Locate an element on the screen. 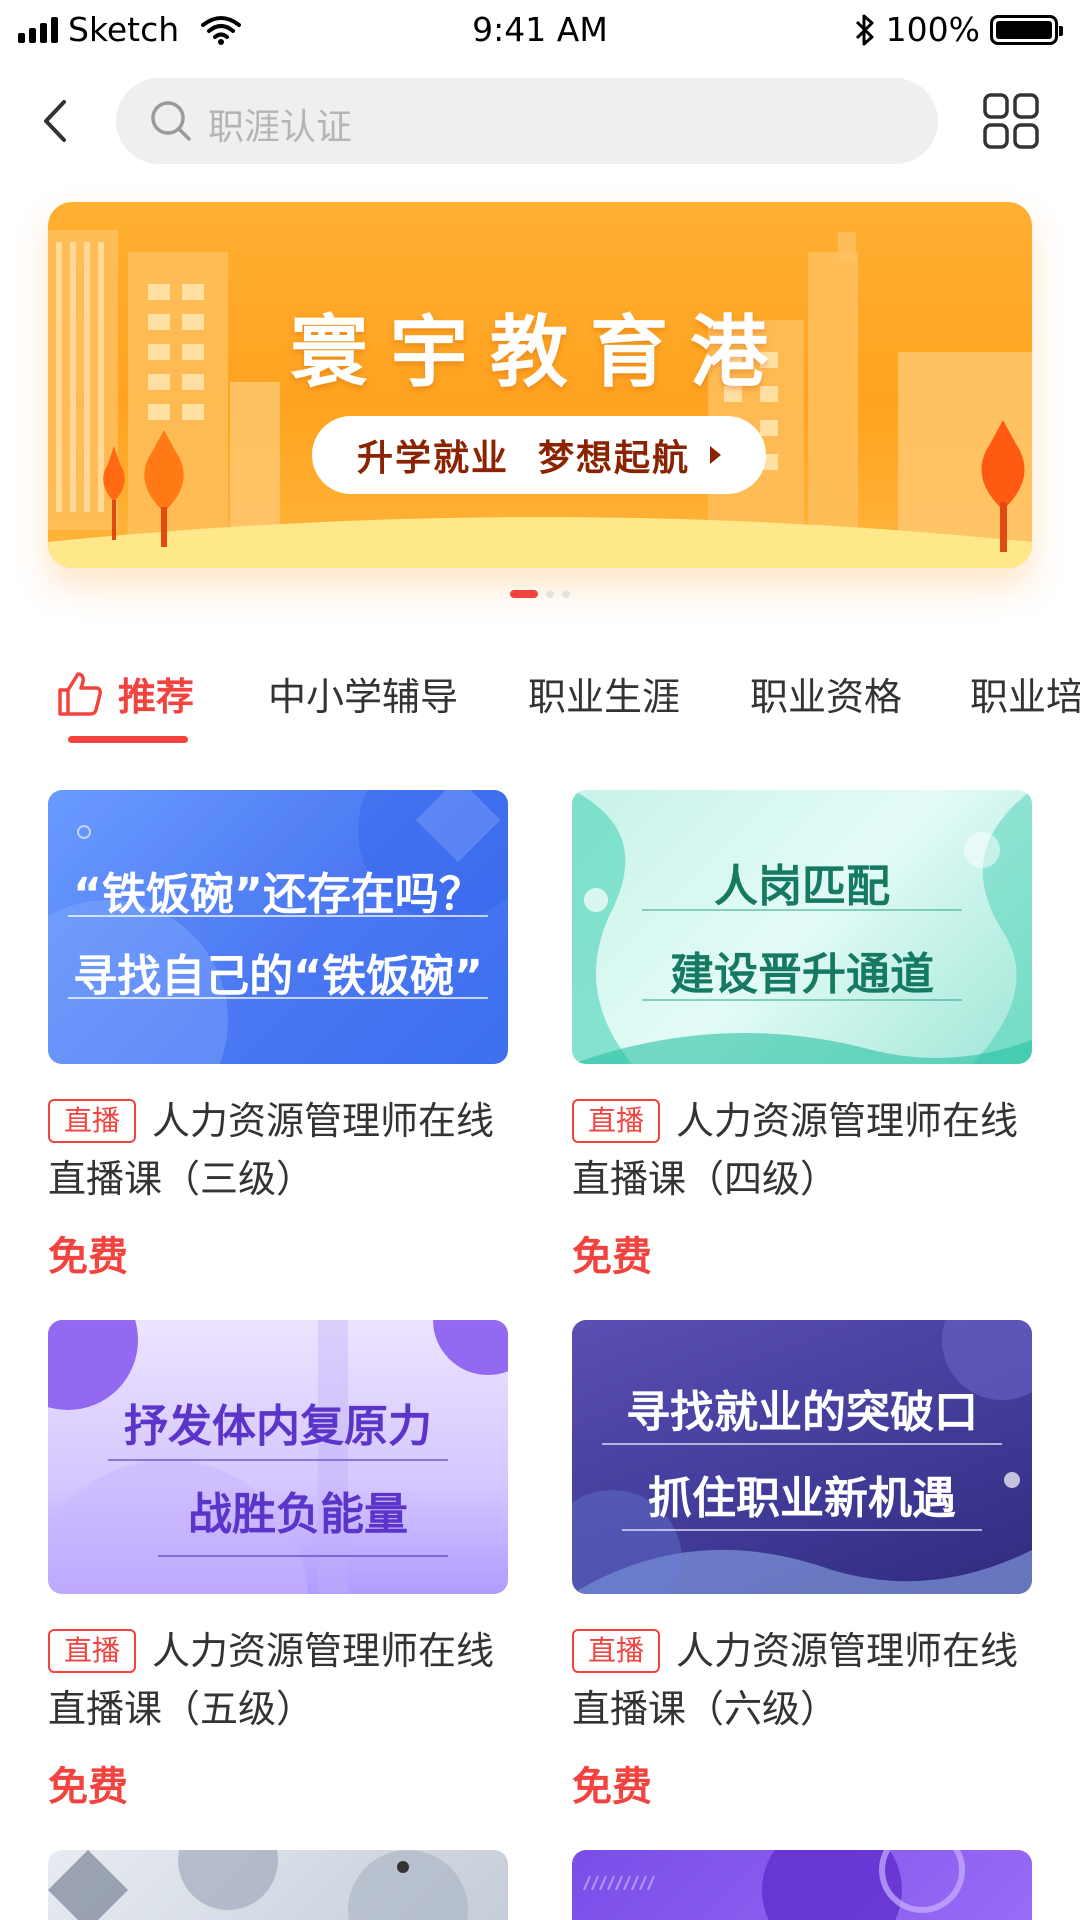 This screenshot has width=1080, height=1920. banner-cta-label: 升学就业 梦想起航 is located at coordinates (523, 458).